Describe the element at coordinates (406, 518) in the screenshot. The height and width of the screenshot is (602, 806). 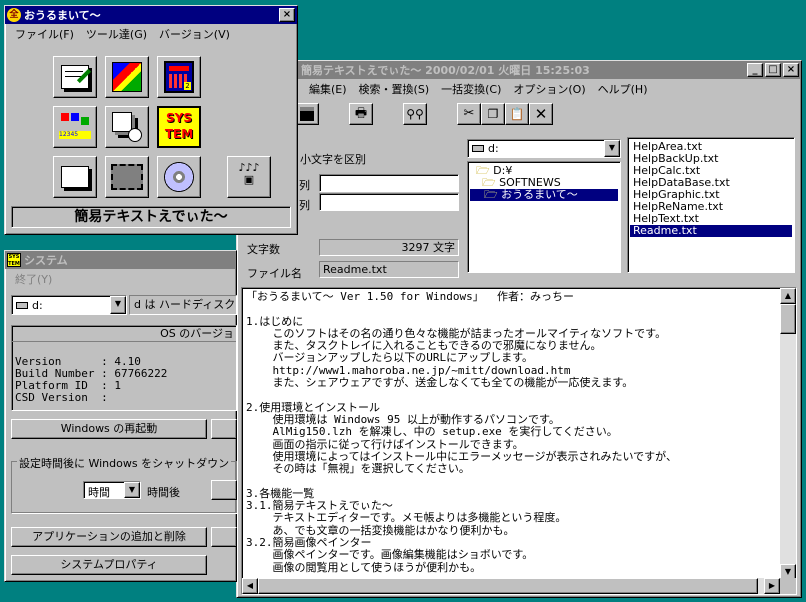
I see `editor-text-line: テキストエディターです。メモ帳よりは多機能という程度。` at that location.